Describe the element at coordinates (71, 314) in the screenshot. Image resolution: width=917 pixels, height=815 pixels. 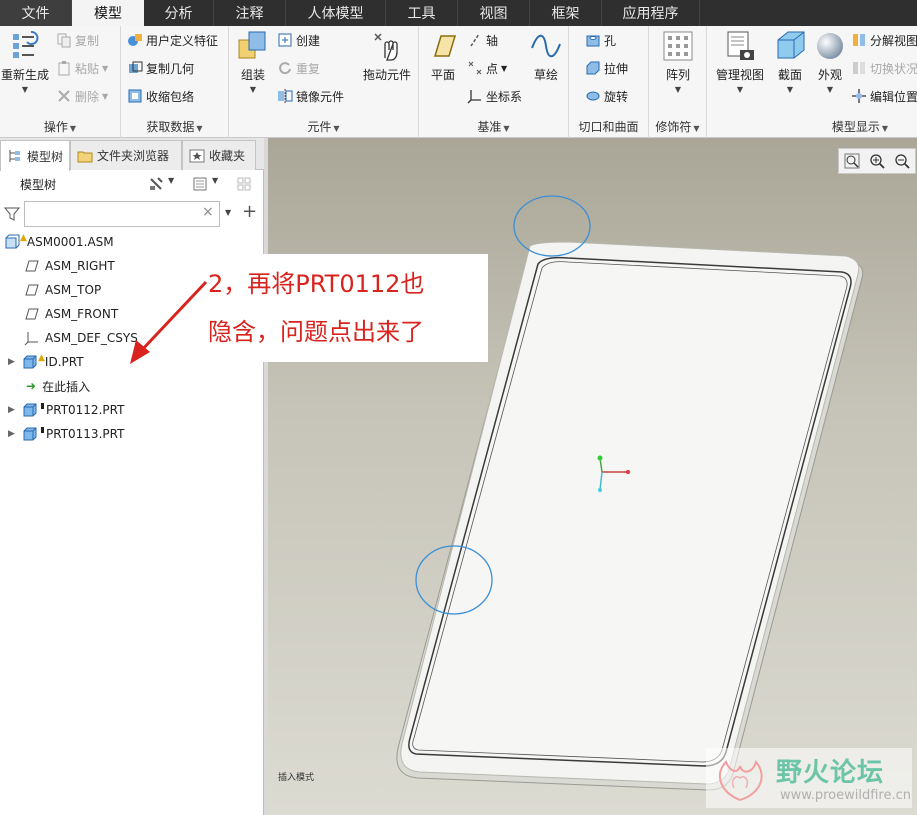
I see `tree-item-asm-front: ASM_FRONT` at that location.